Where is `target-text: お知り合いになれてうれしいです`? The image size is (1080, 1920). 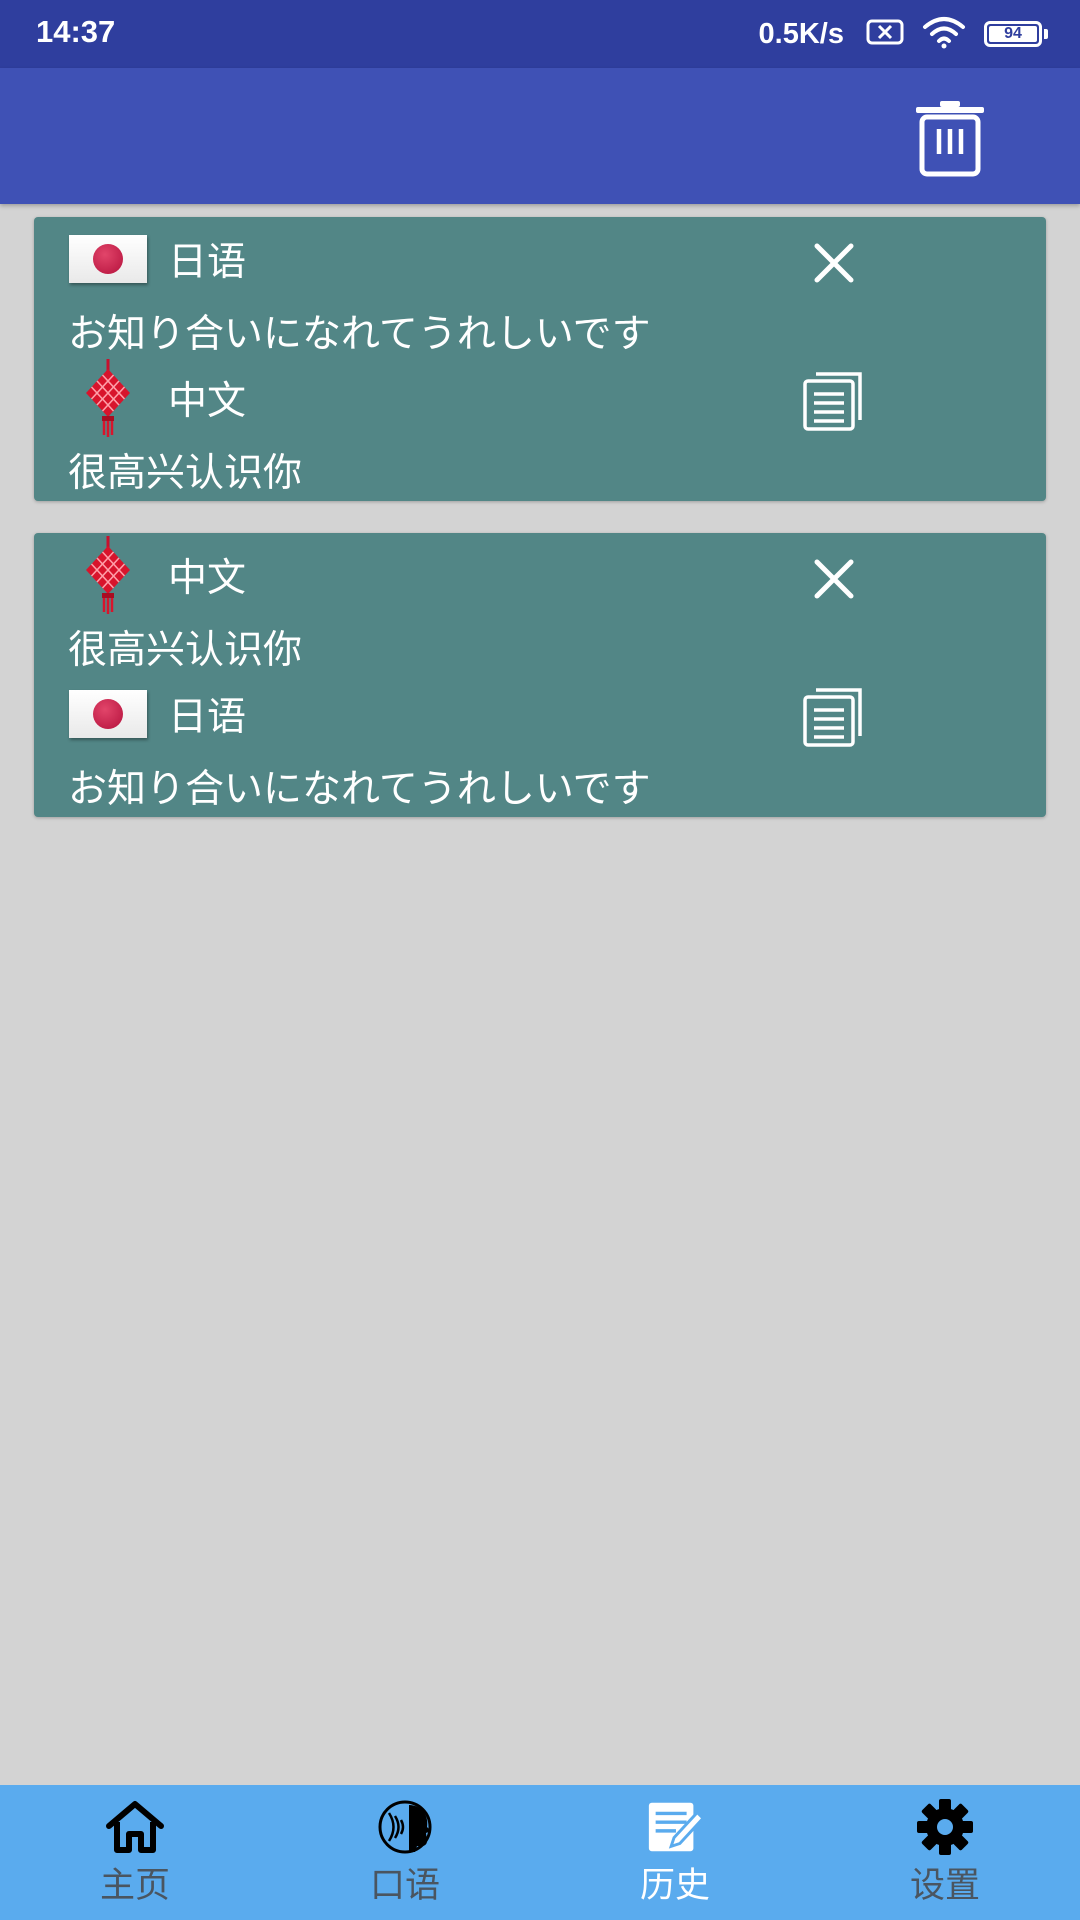
target-text: お知り合いになれてうれしいです is located at coordinates (359, 789).